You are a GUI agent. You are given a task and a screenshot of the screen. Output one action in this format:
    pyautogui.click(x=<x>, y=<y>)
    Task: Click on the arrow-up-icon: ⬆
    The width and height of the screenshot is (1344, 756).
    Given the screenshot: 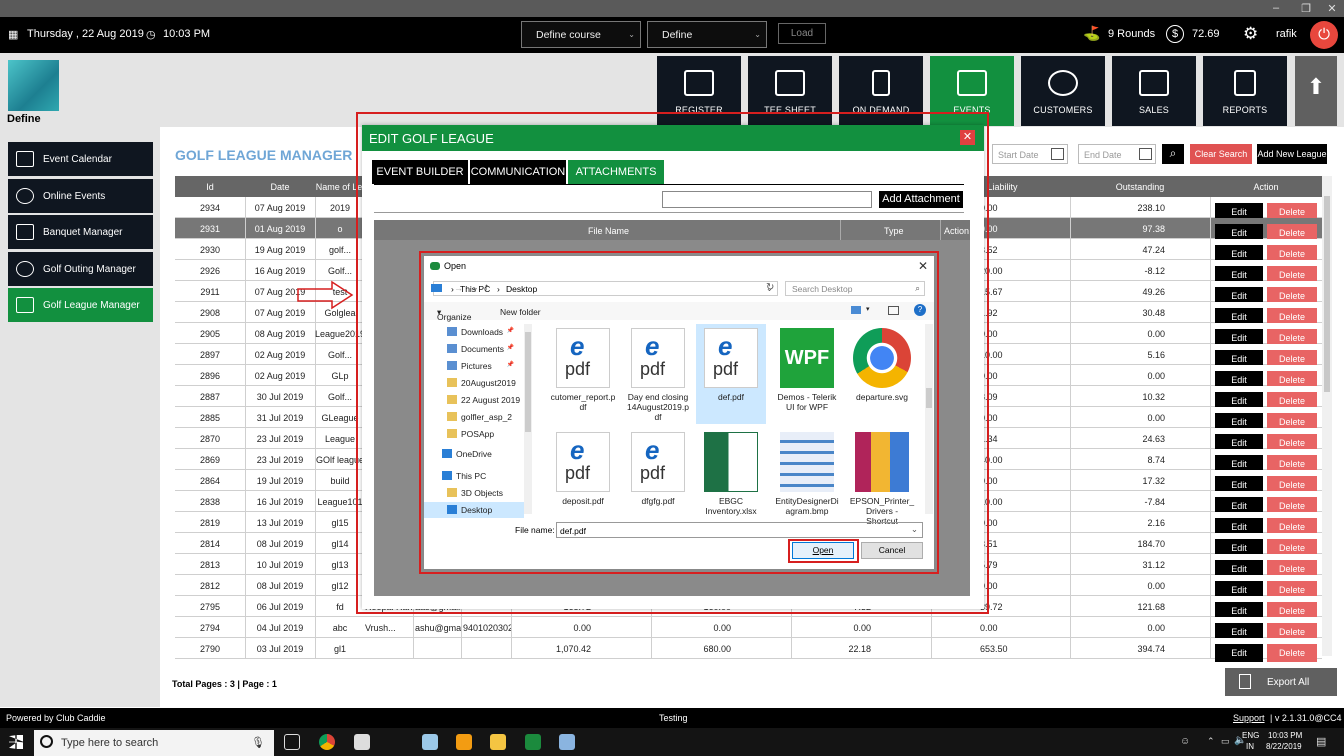 What is the action you would take?
    pyautogui.click(x=1316, y=91)
    